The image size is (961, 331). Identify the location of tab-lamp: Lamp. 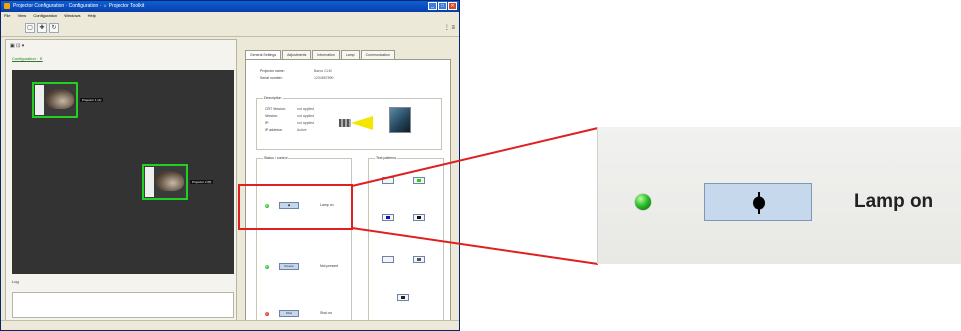
(350, 54).